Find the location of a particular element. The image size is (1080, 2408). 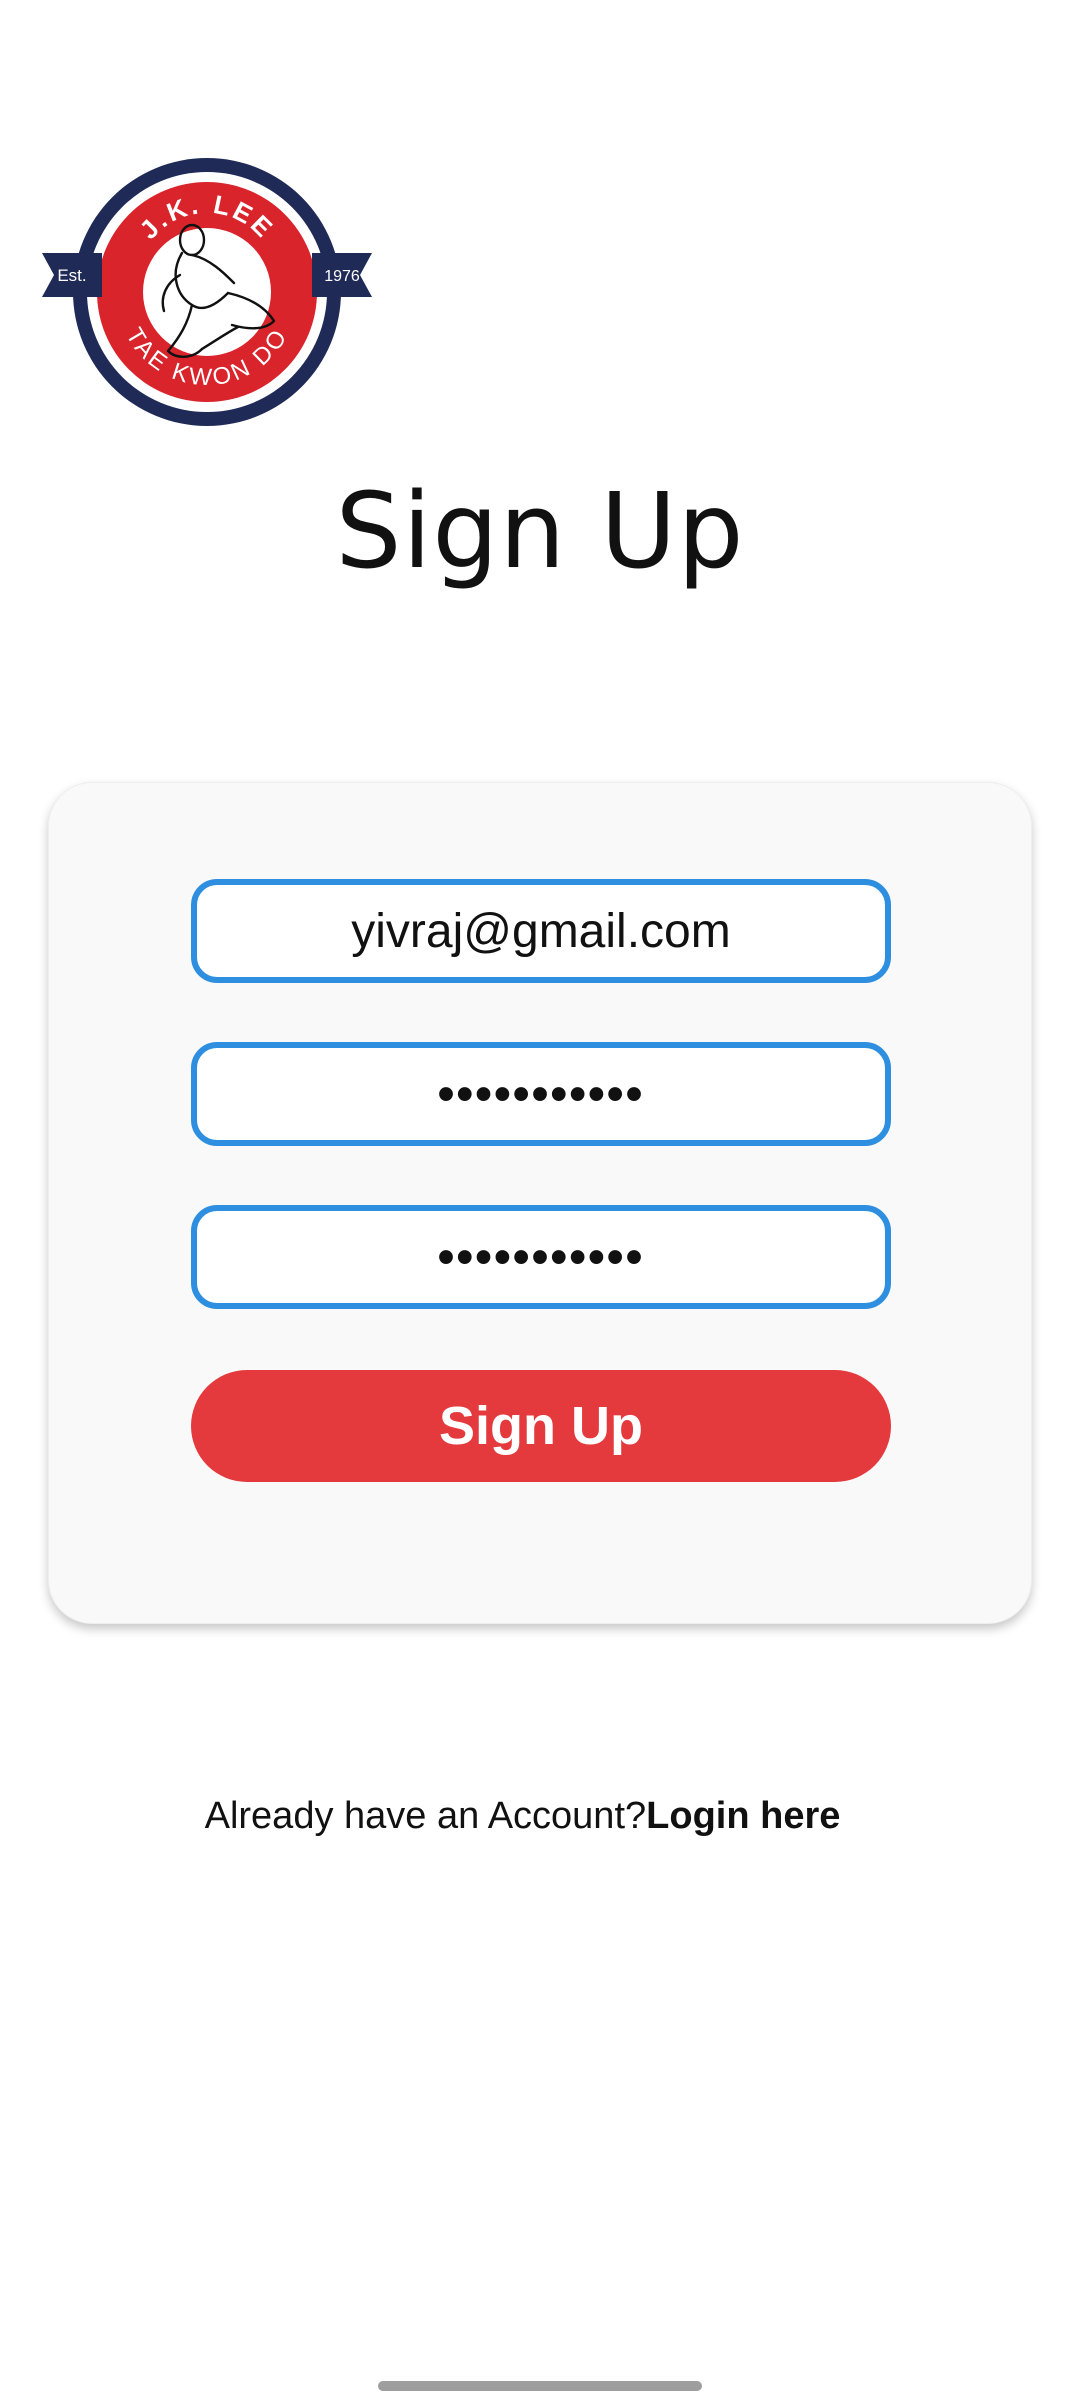

password-mask: ••••••••••• is located at coordinates (541, 1094).